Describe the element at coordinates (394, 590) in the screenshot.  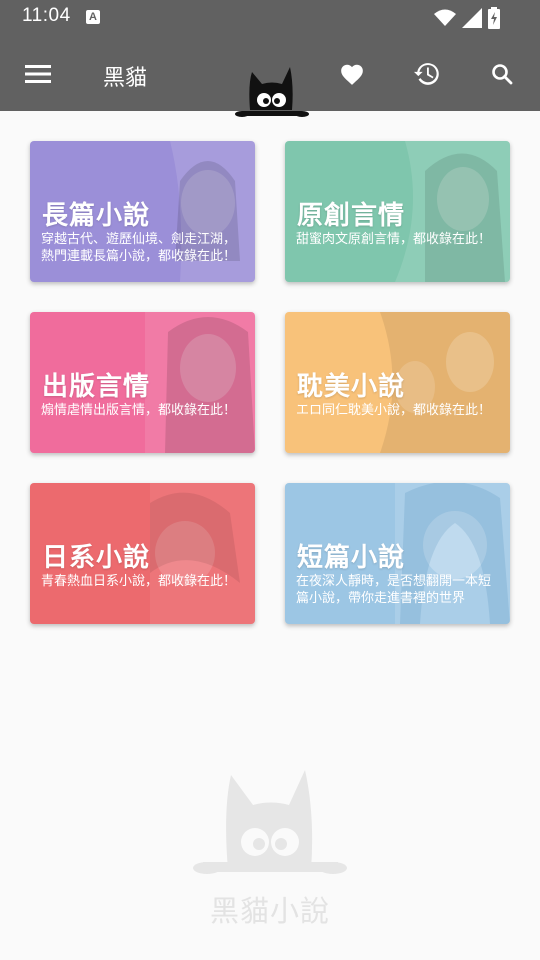
I see `card-description: 在夜深人靜時，是否想翻開一本短篇小說，帶你走進書裡的世界` at that location.